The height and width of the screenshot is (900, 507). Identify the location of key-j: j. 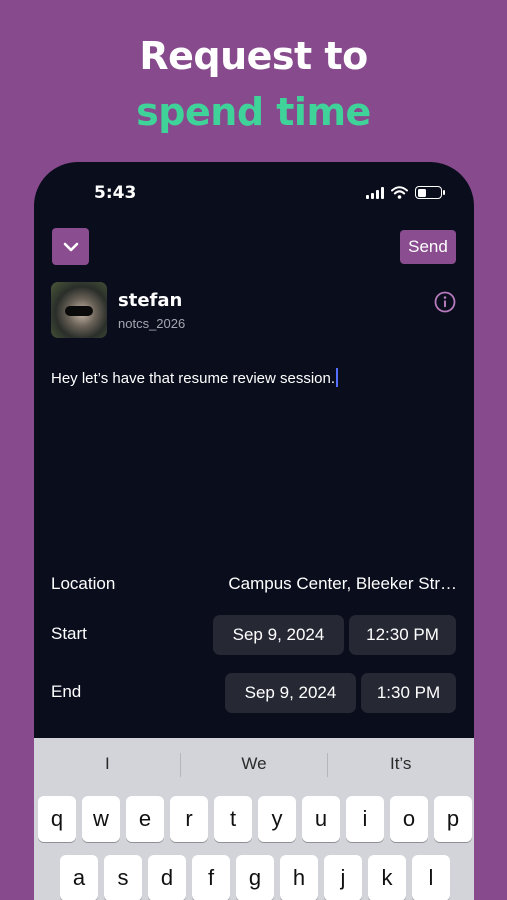
(343, 877).